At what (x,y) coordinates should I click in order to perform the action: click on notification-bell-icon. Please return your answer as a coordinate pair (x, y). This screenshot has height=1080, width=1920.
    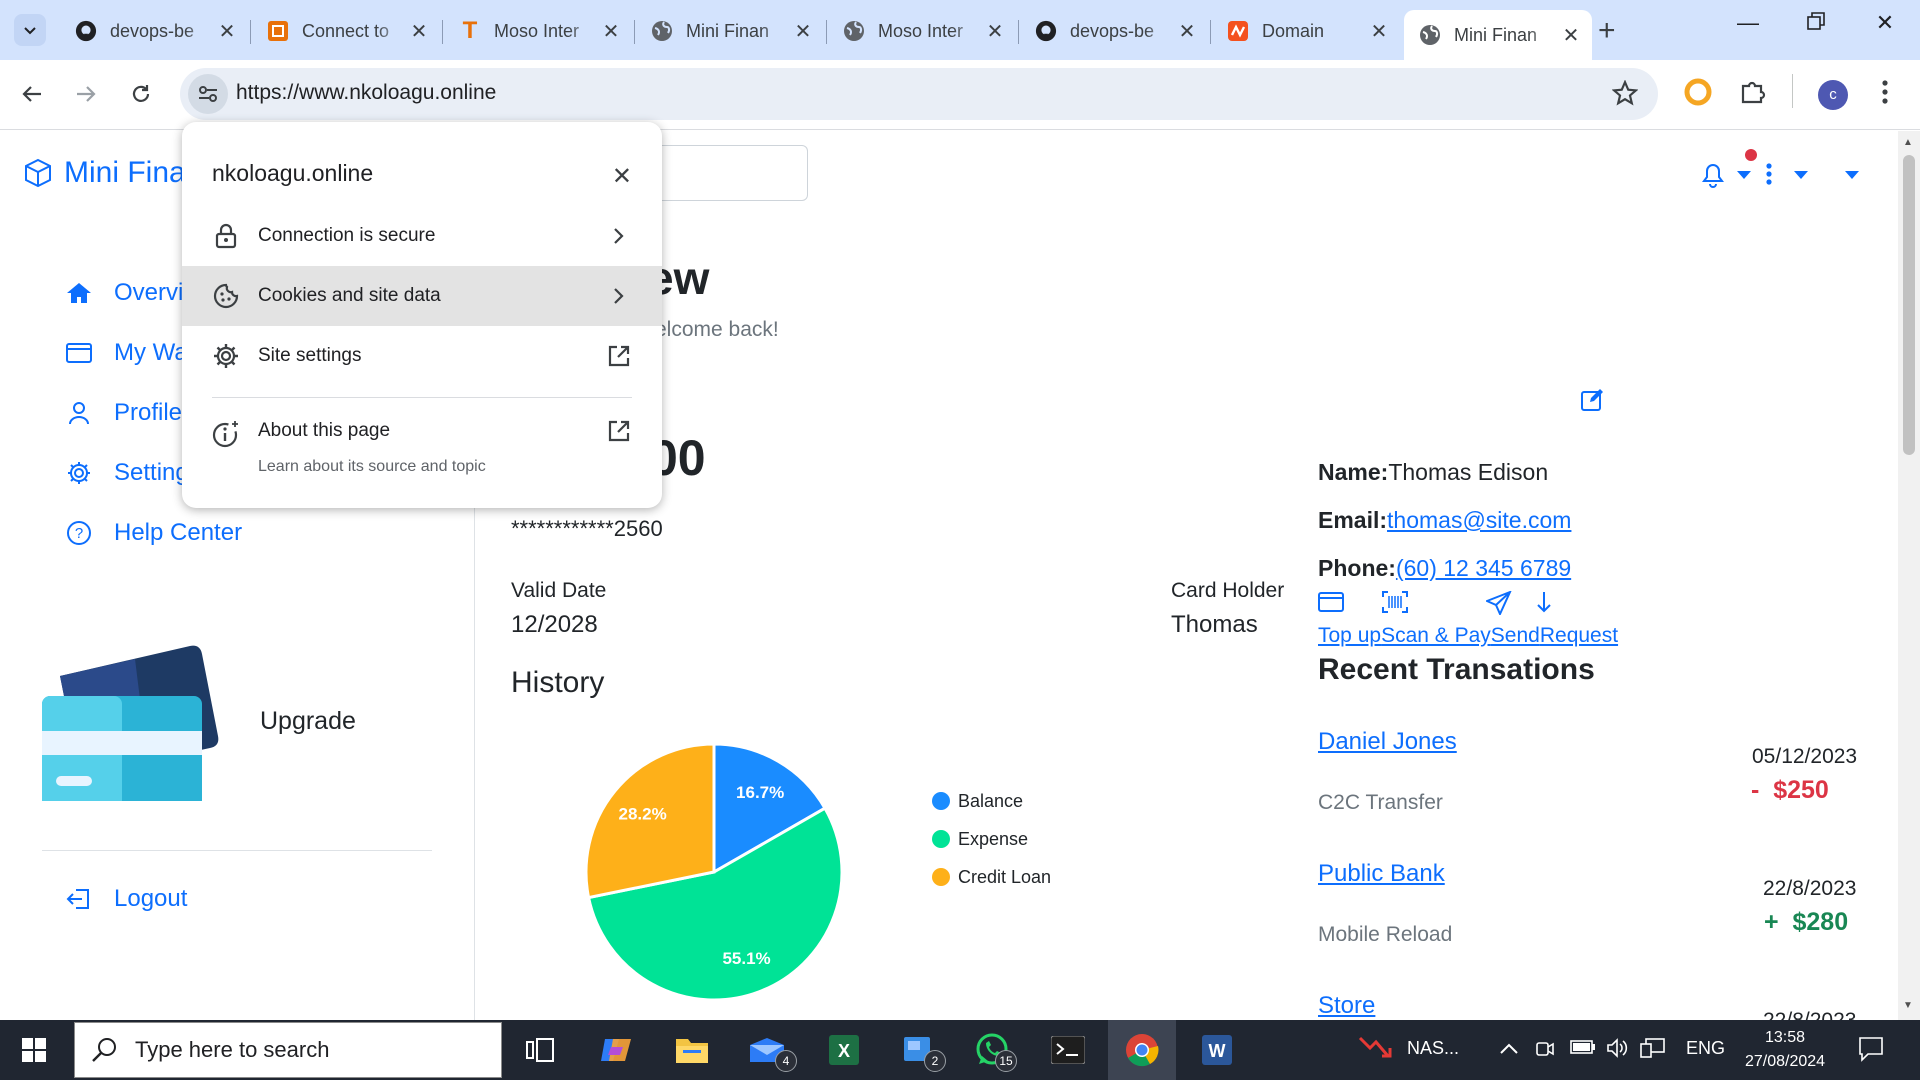
    Looking at the image, I should click on (1713, 176).